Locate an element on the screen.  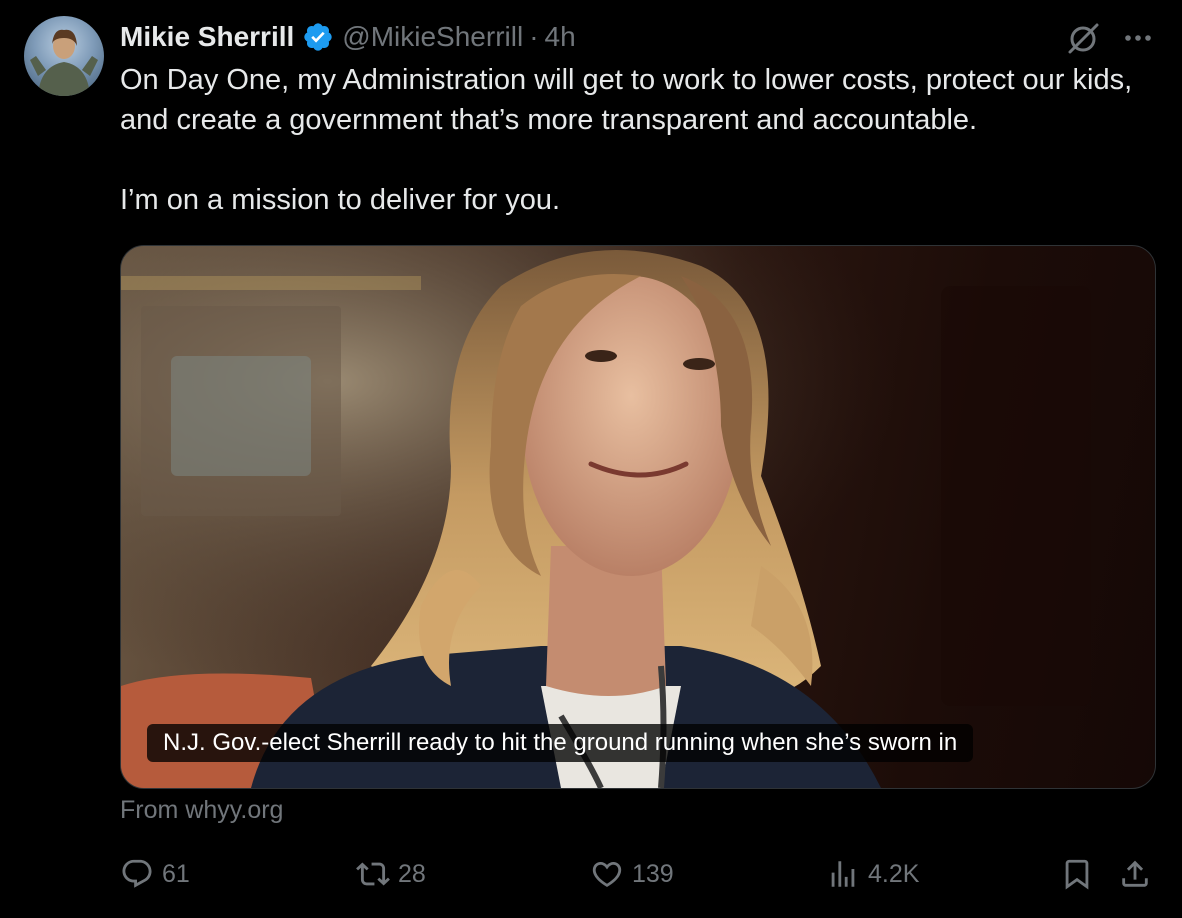
bookmark-button is located at coordinates (1077, 874).